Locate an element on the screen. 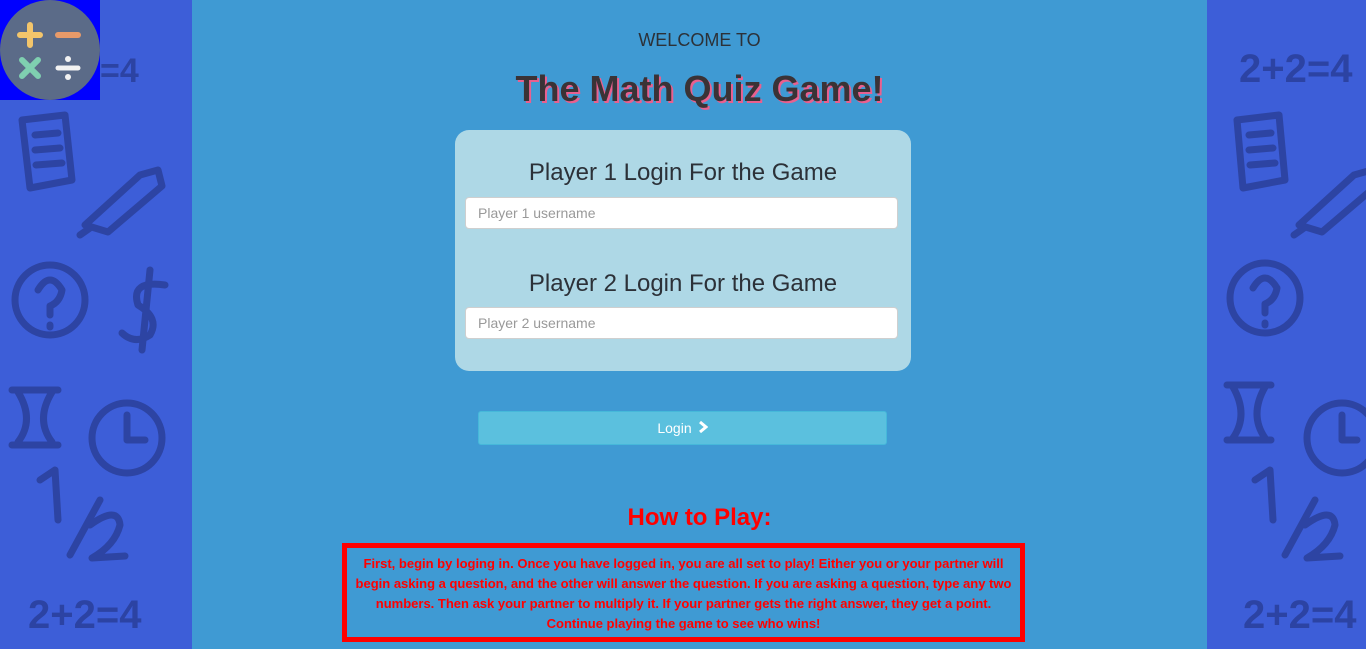 This screenshot has height=649, width=1366. login-button: Login is located at coordinates (682, 428).